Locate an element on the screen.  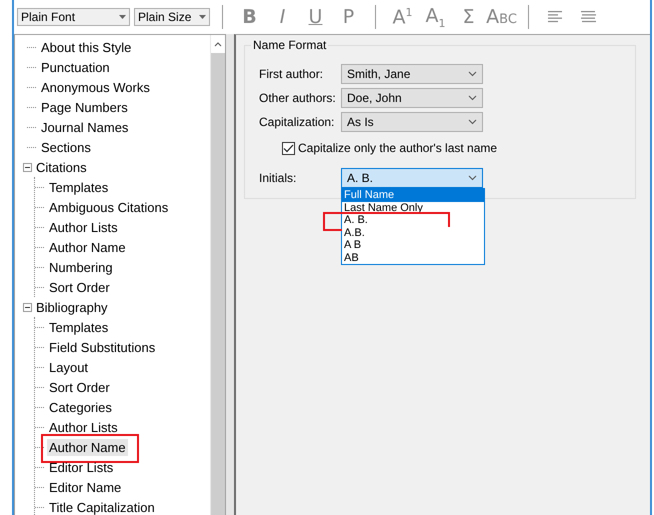
tree-item: Ambiguous Citations is located at coordinates (108, 207).